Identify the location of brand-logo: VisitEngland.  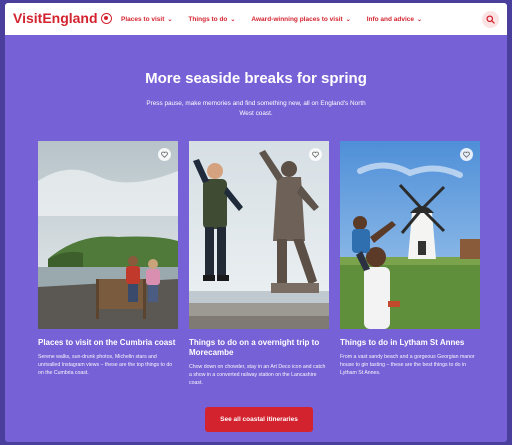
(62, 18).